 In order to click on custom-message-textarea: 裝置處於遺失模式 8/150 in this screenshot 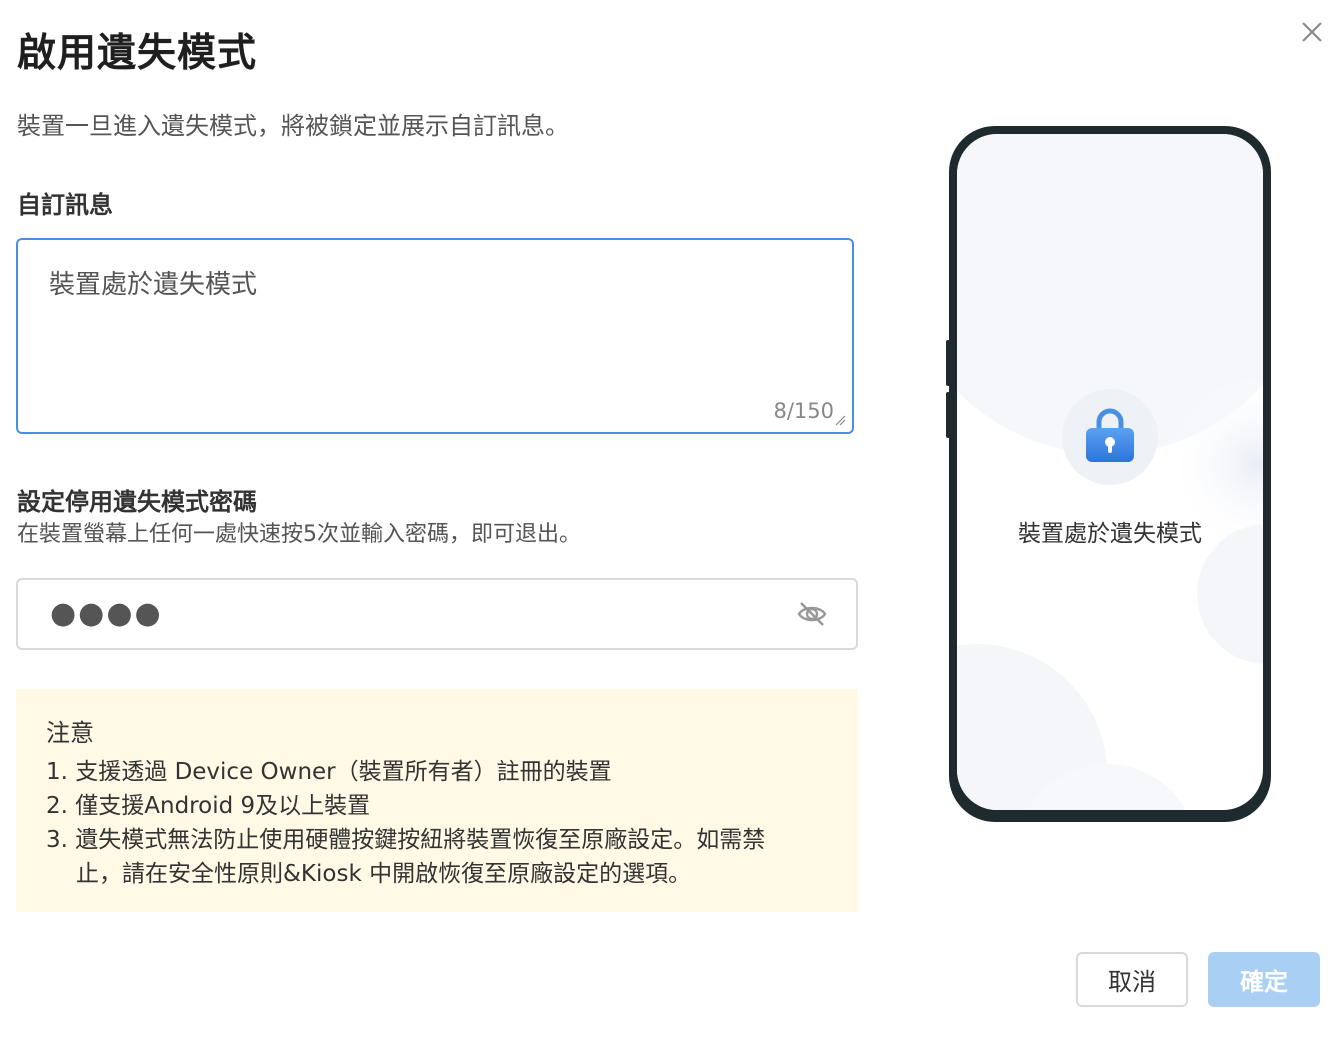, I will do `click(435, 336)`.